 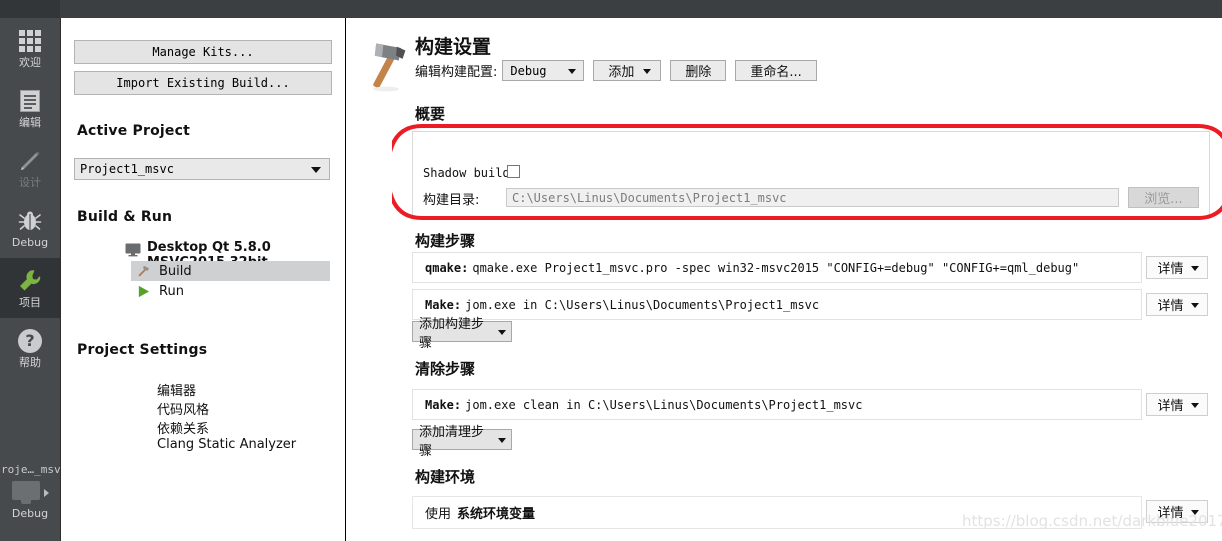 What do you see at coordinates (443, 404) in the screenshot?
I see `clean-step-make-name: Make:` at bounding box center [443, 404].